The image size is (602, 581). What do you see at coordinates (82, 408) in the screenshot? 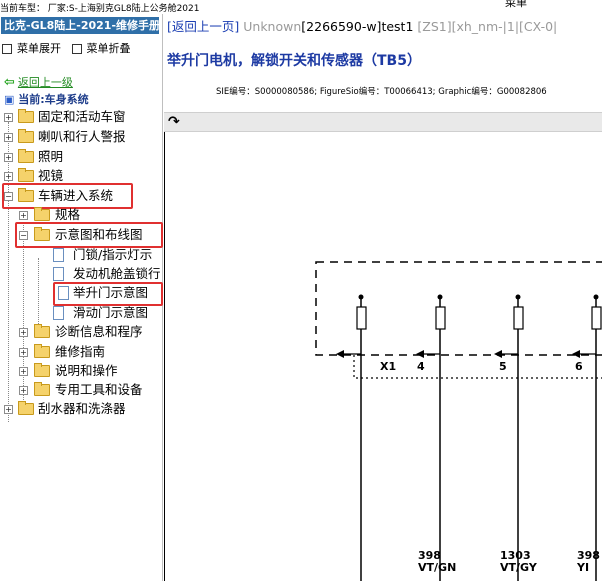
I see `tree-item-label: 刮水器和洗涤器` at bounding box center [82, 408].